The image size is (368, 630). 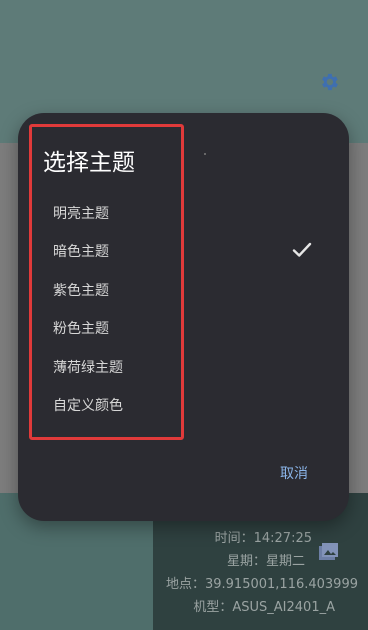 What do you see at coordinates (183, 250) in the screenshot?
I see `option-dark-theme: 暗色主题` at bounding box center [183, 250].